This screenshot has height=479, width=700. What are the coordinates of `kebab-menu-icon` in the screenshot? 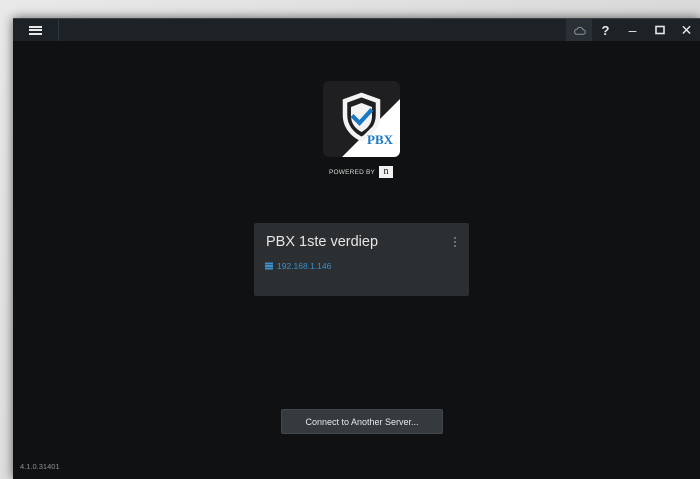 It's located at (455, 242).